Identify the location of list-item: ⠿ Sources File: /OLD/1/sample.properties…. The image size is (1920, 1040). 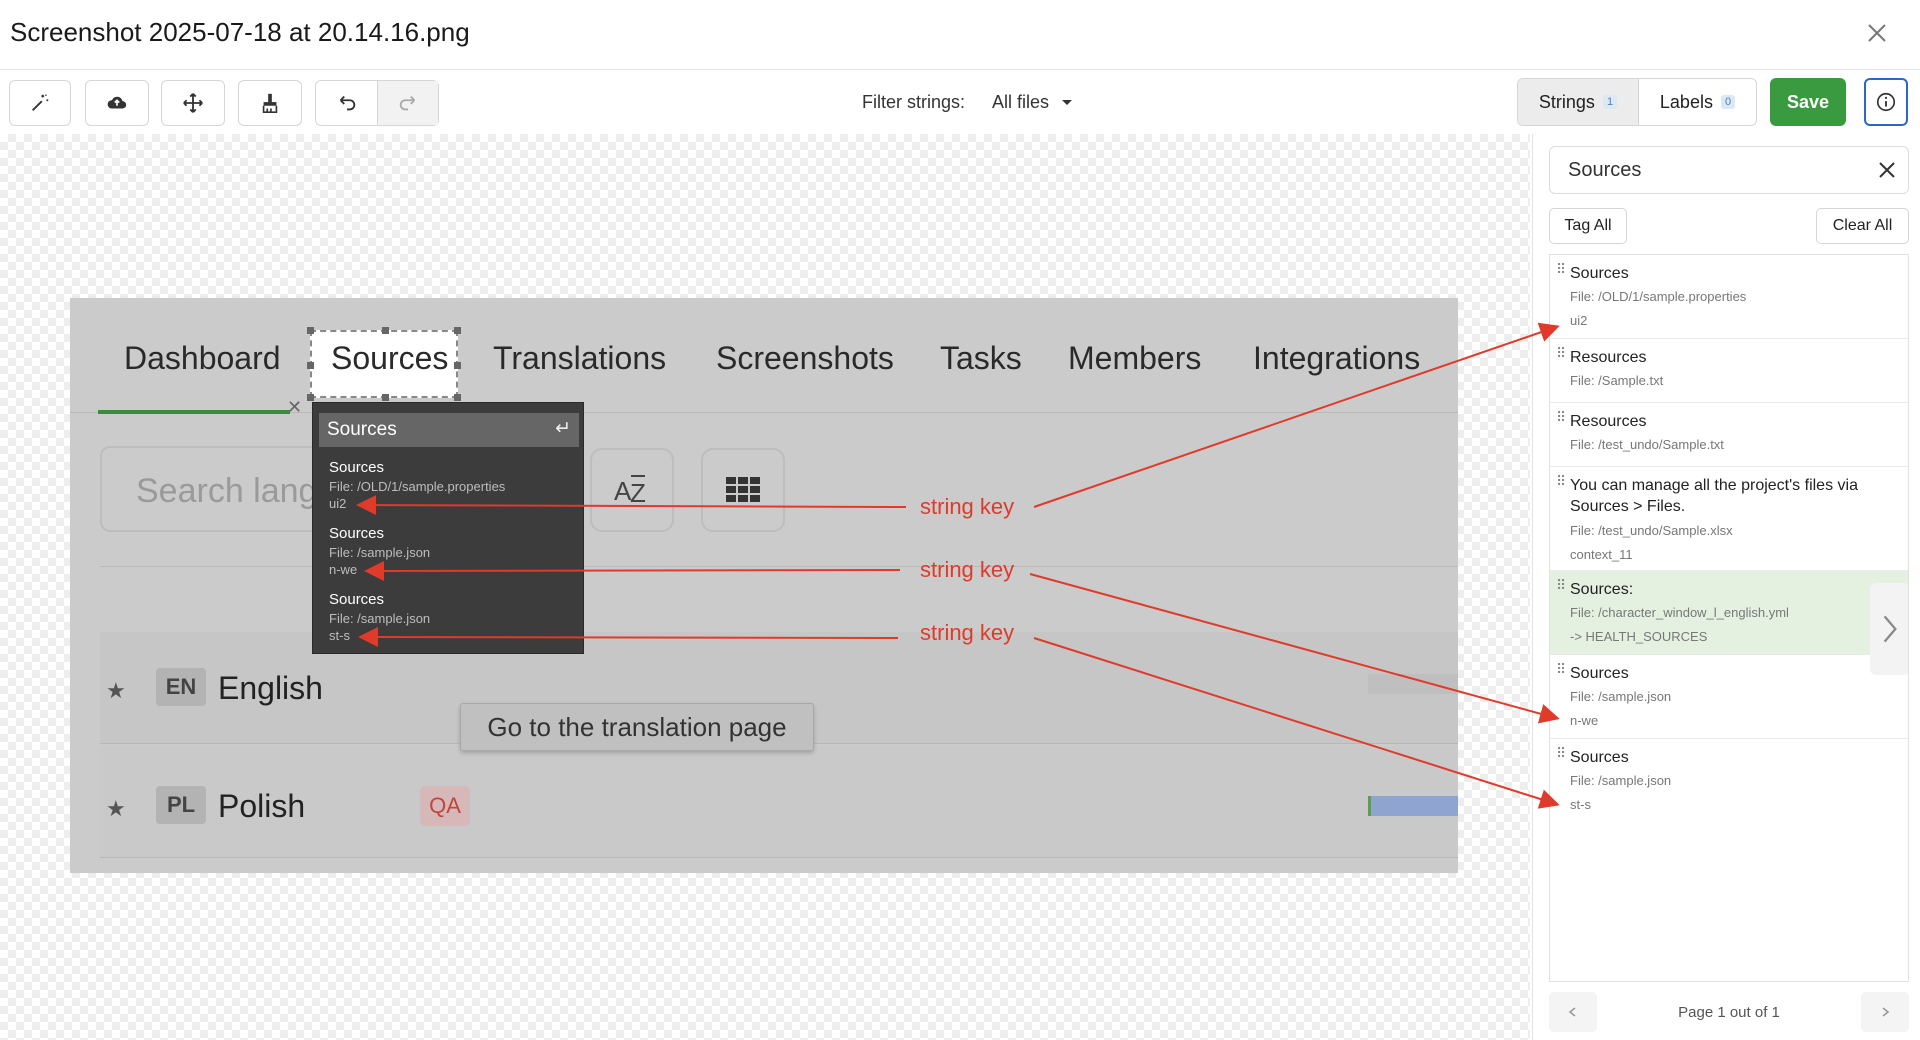
(1729, 297).